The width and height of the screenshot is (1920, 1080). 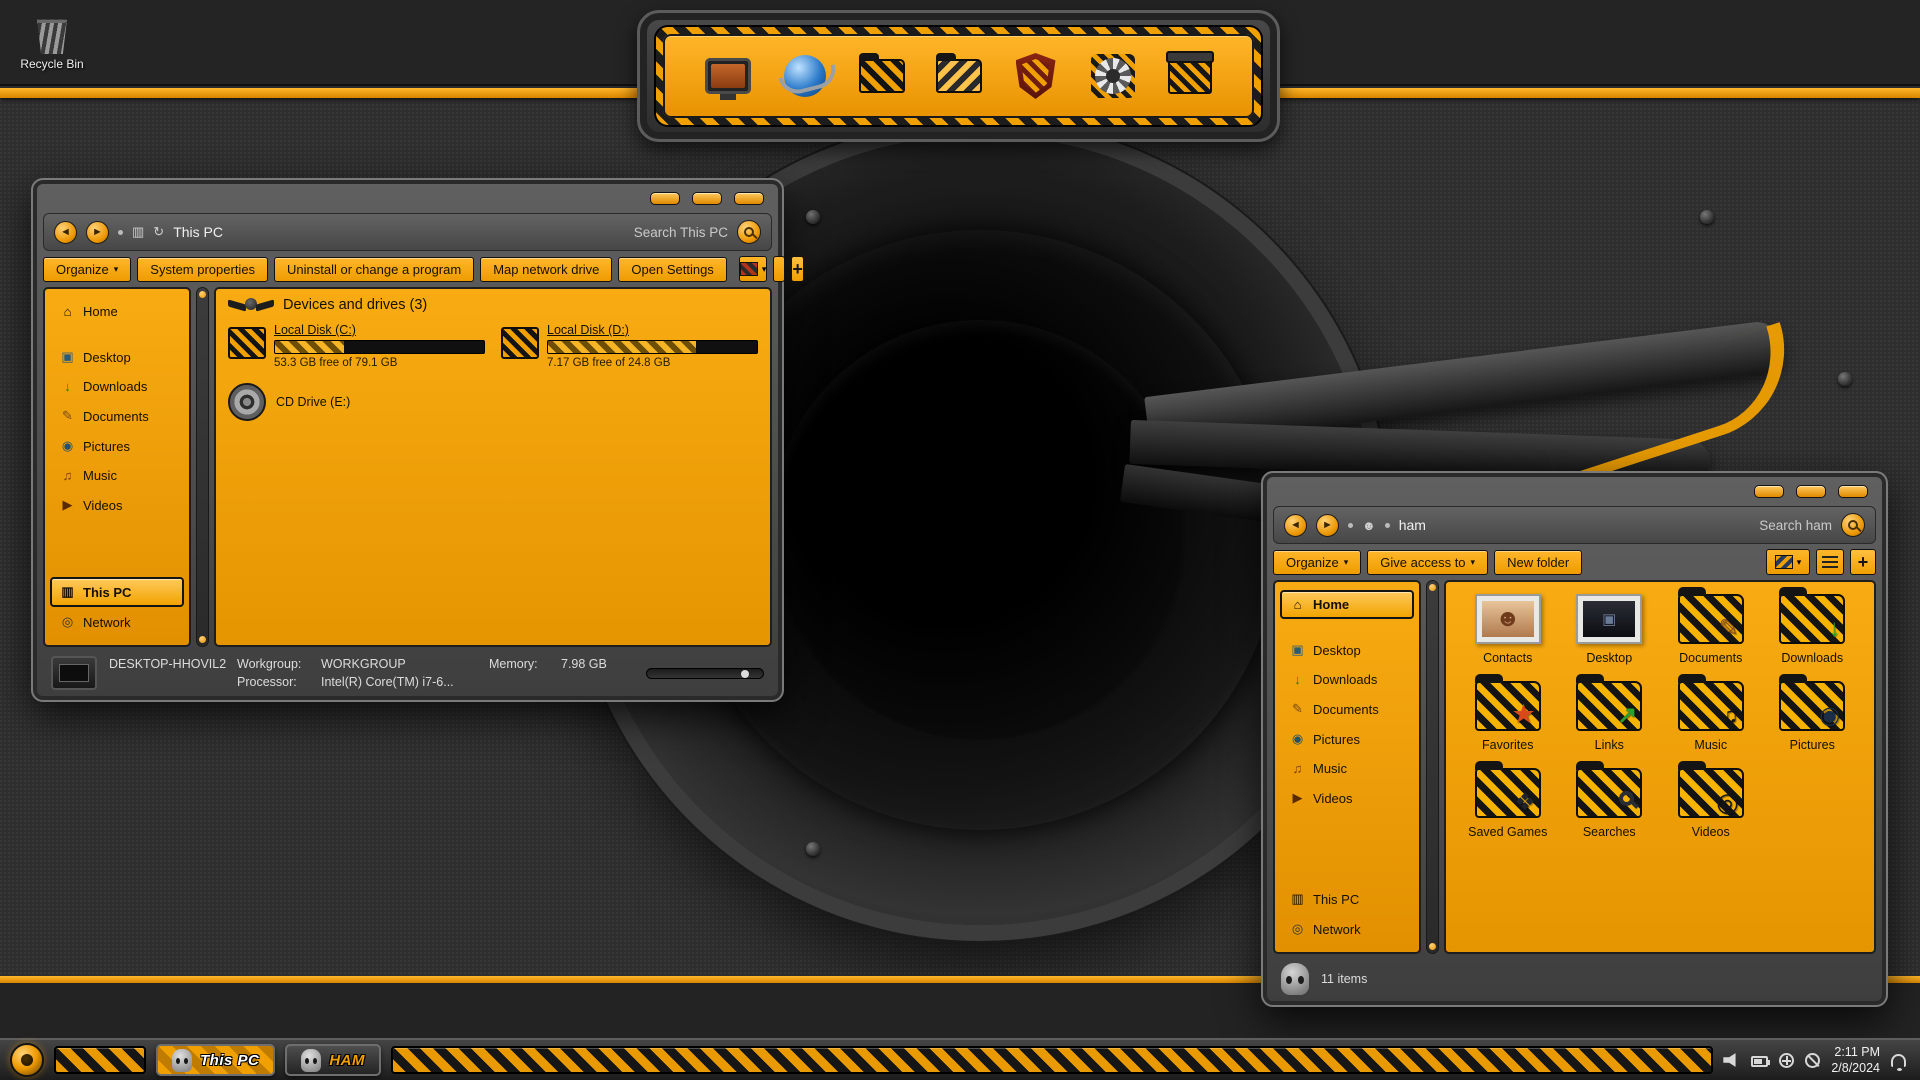 What do you see at coordinates (1036, 76) in the screenshot?
I see `dock-security-shortcut` at bounding box center [1036, 76].